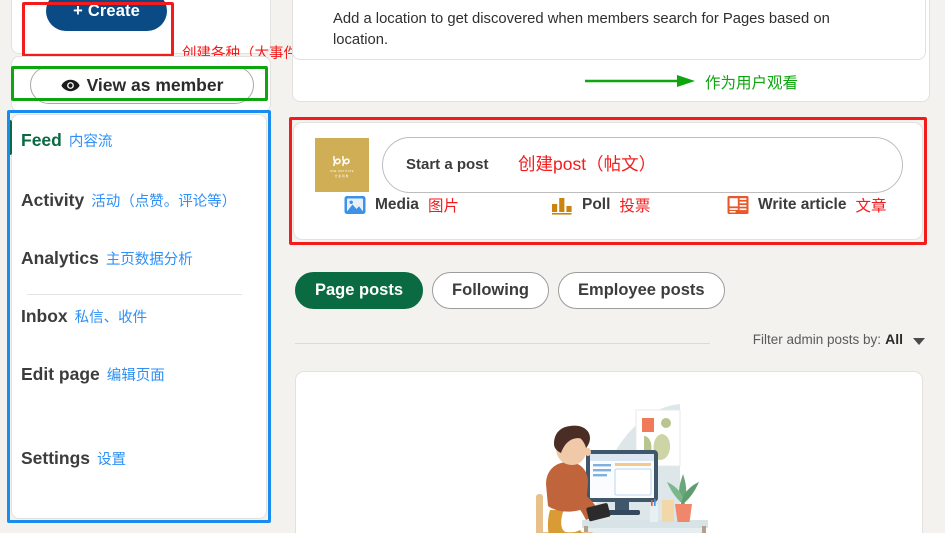 This screenshot has height=533, width=945. I want to click on view-as-member-button: View as member, so click(142, 85).